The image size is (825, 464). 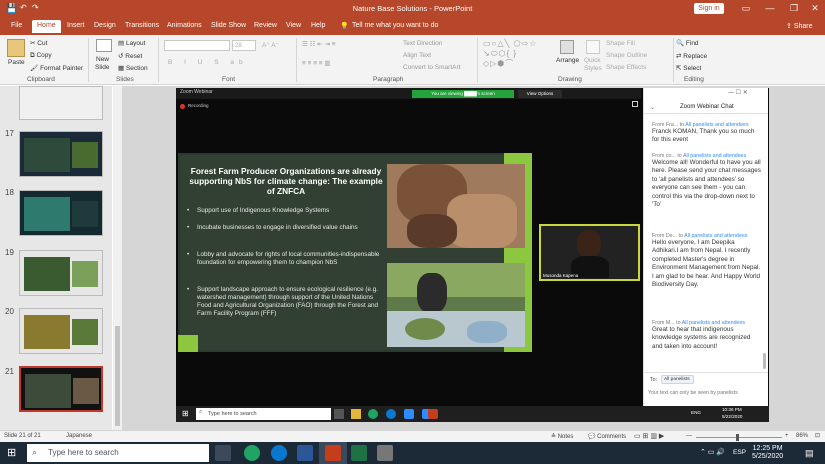 What do you see at coordinates (709, 8) in the screenshot?
I see `sign-in-button: Sign in` at bounding box center [709, 8].